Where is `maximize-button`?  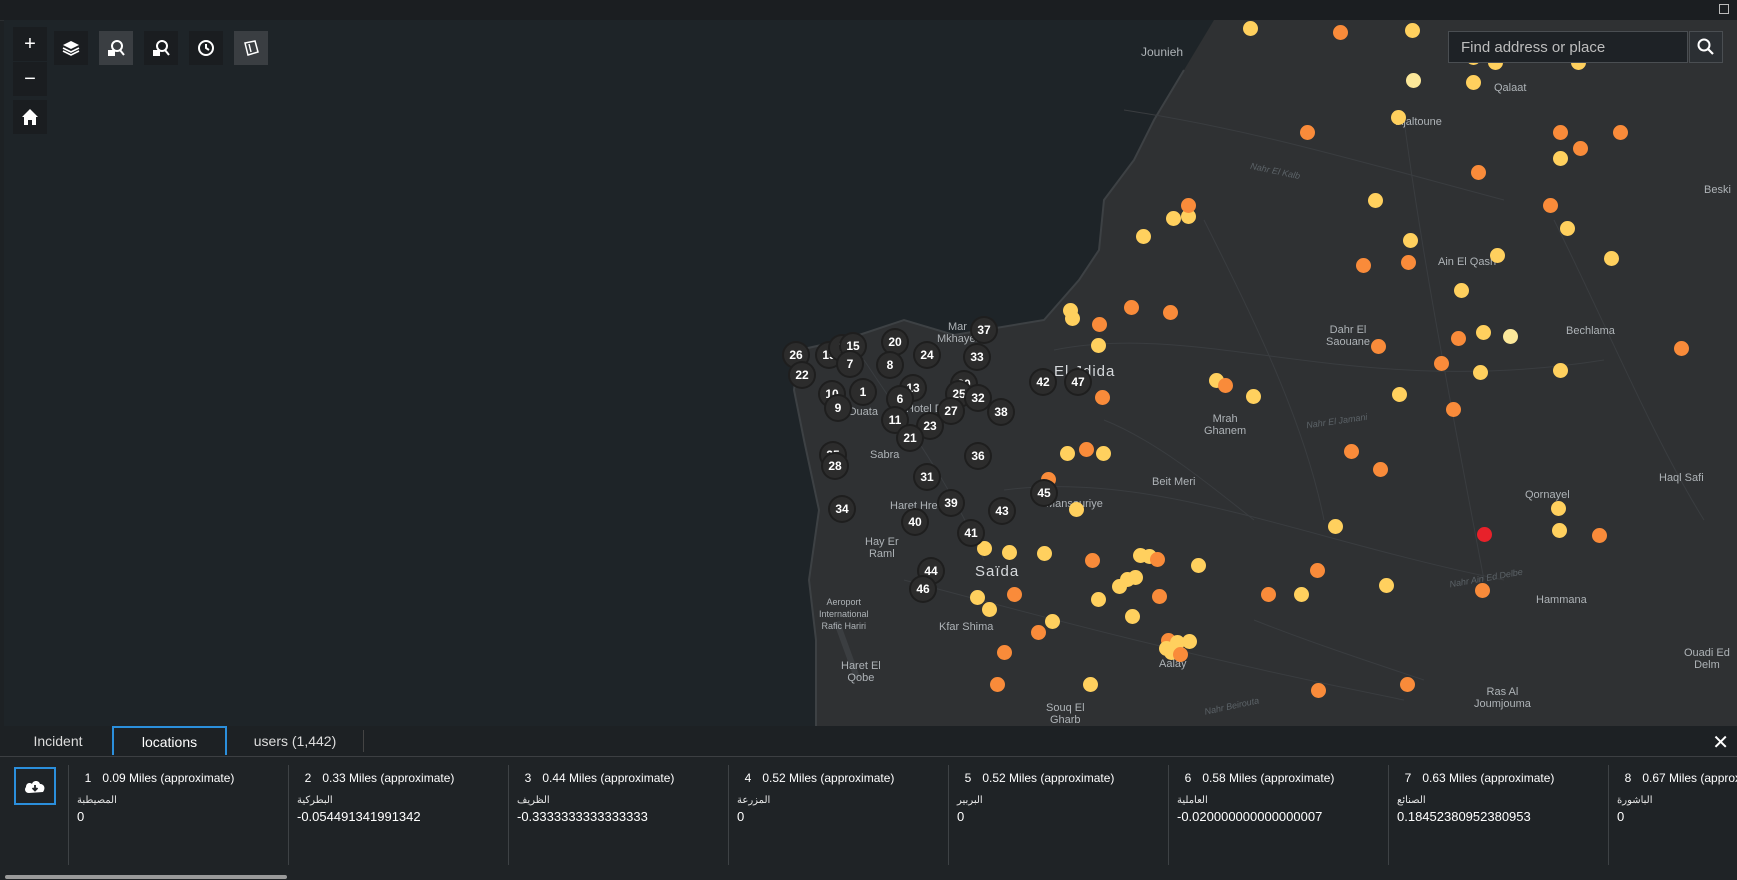
maximize-button is located at coordinates (1724, 9).